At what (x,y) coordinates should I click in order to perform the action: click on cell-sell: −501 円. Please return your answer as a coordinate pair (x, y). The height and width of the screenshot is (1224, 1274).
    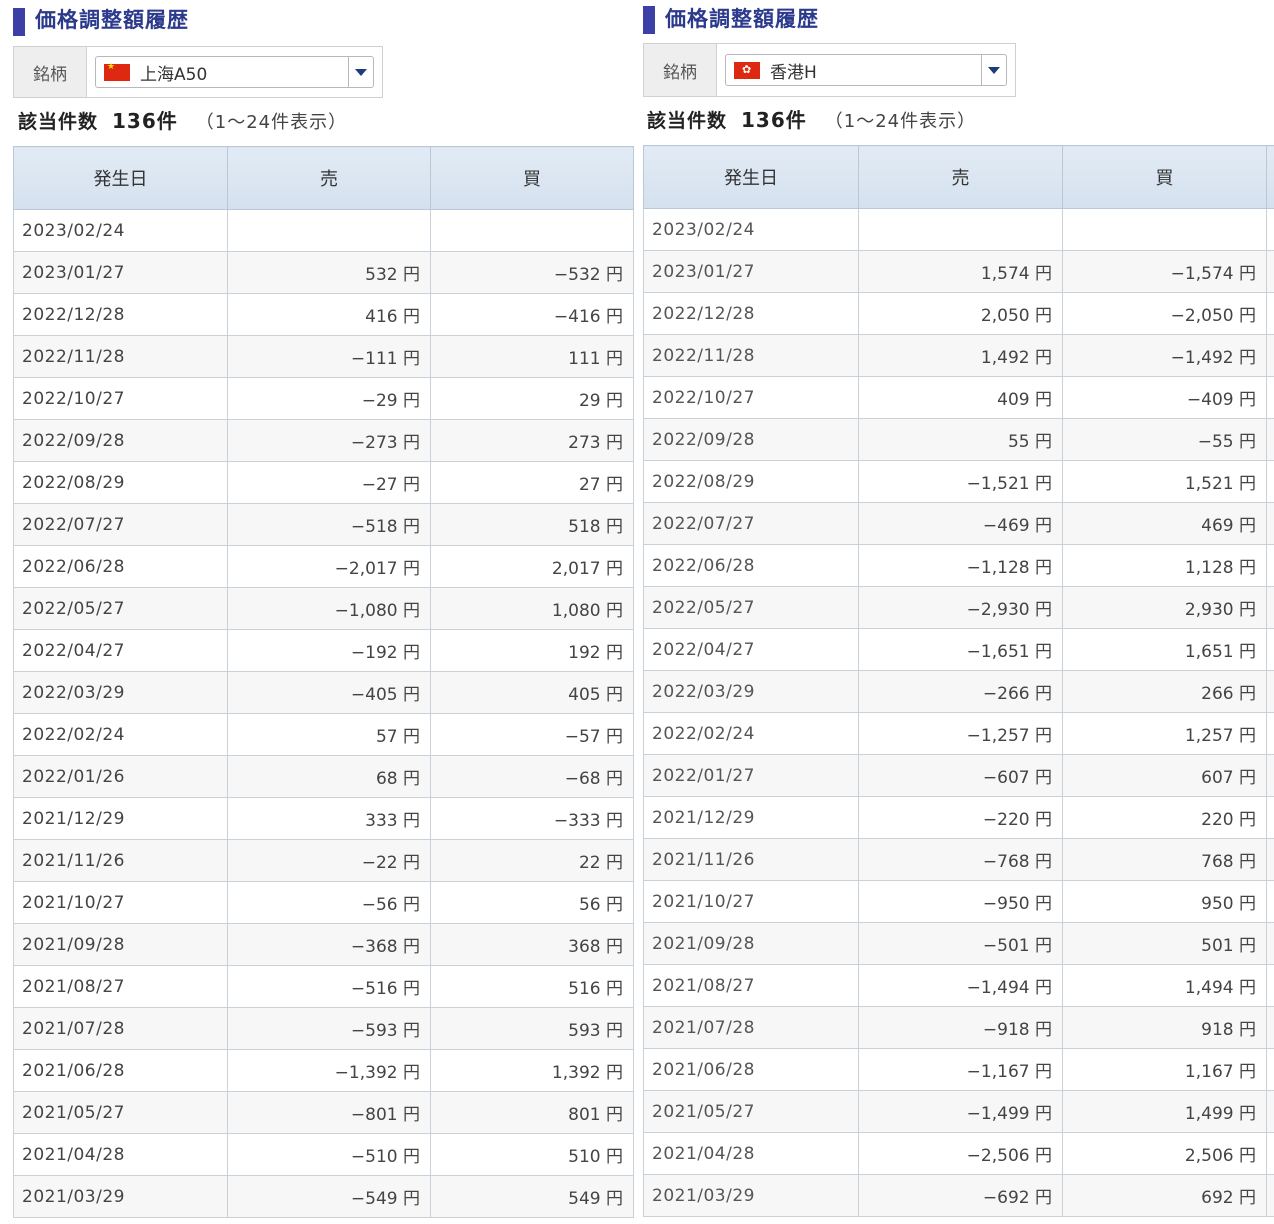
    Looking at the image, I should click on (960, 943).